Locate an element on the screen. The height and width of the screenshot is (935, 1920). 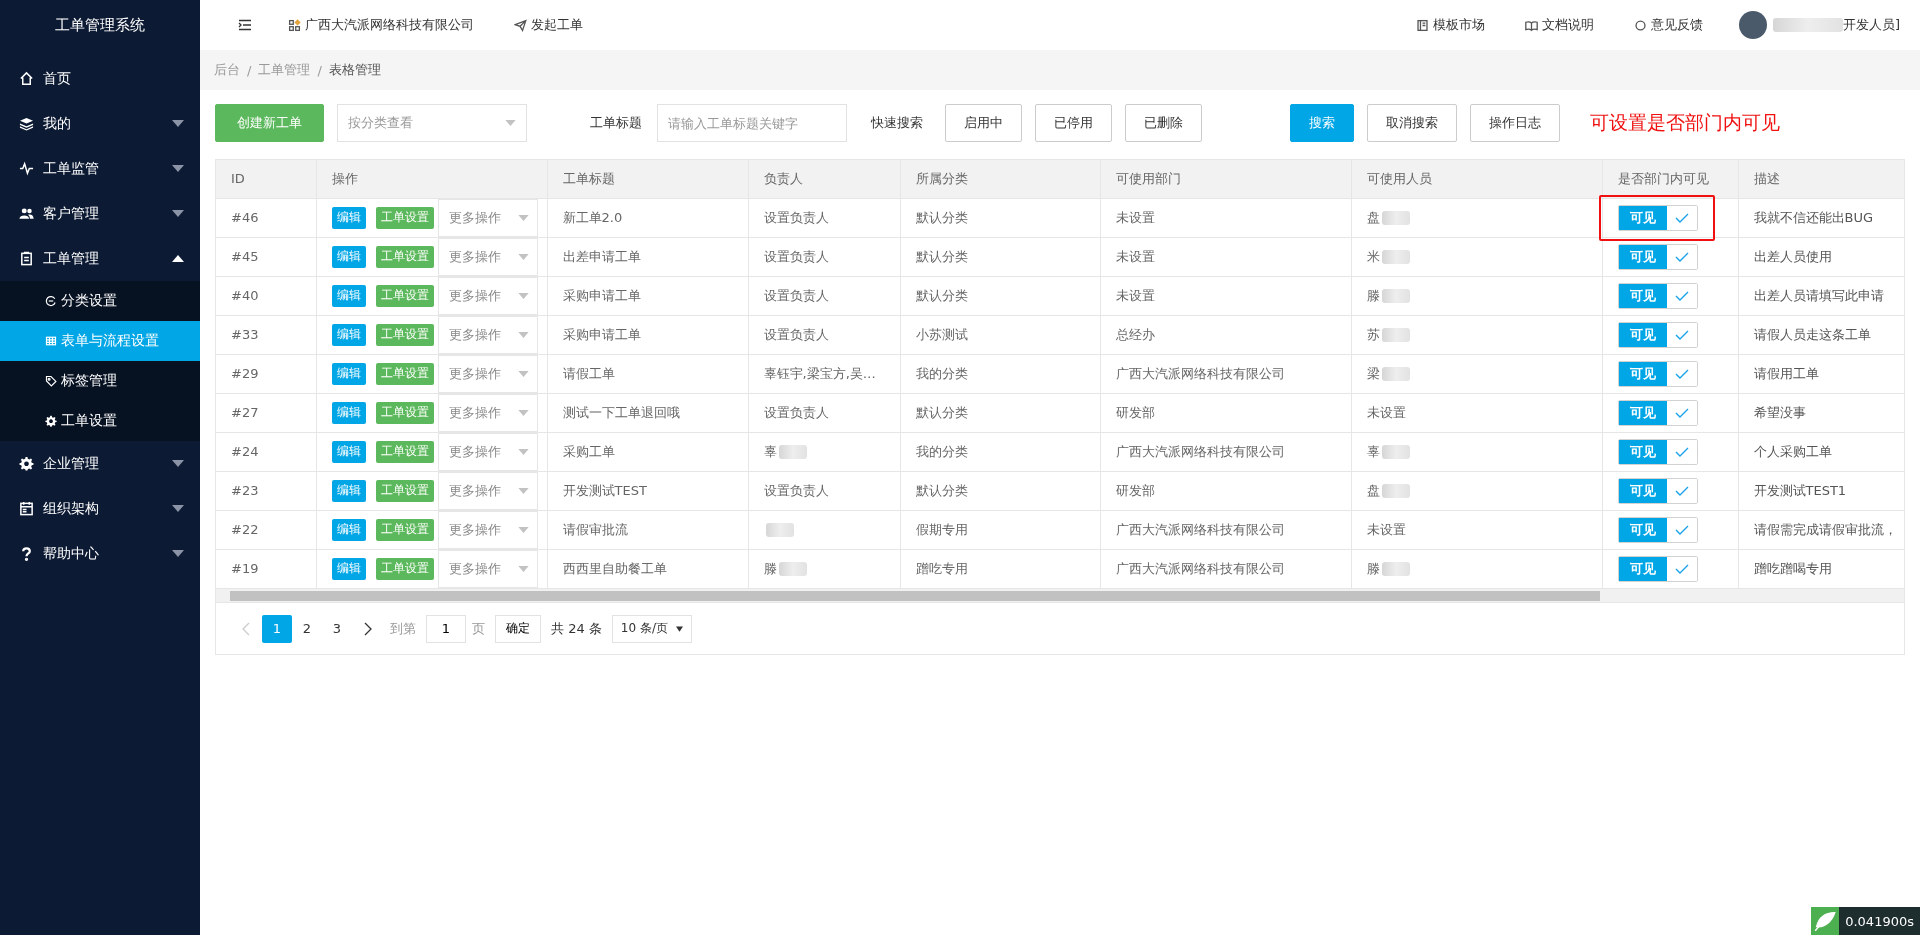
sidebar-item: 帮助中心 is located at coordinates (100, 553).